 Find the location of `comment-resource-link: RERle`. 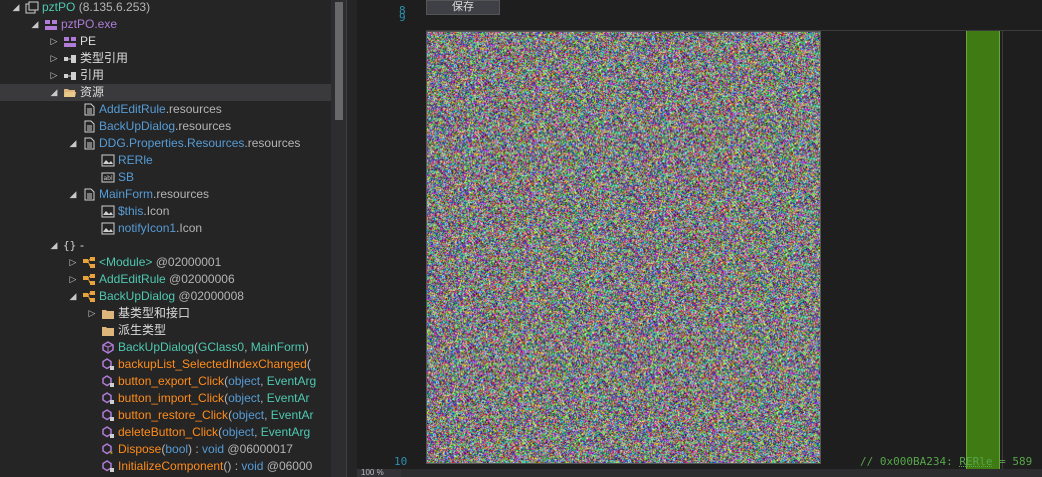

comment-resource-link: RERle is located at coordinates (975, 461).